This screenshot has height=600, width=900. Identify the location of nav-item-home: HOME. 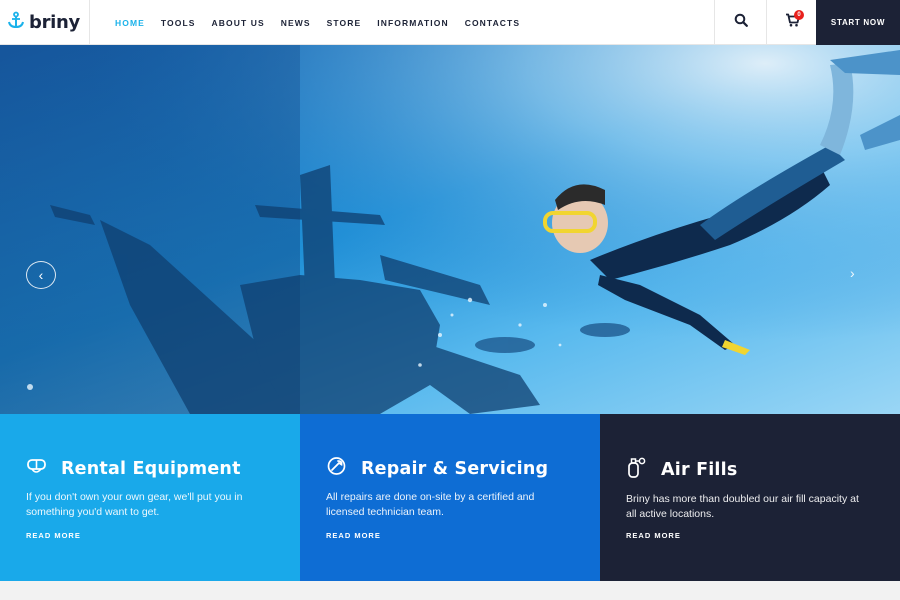
(130, 23).